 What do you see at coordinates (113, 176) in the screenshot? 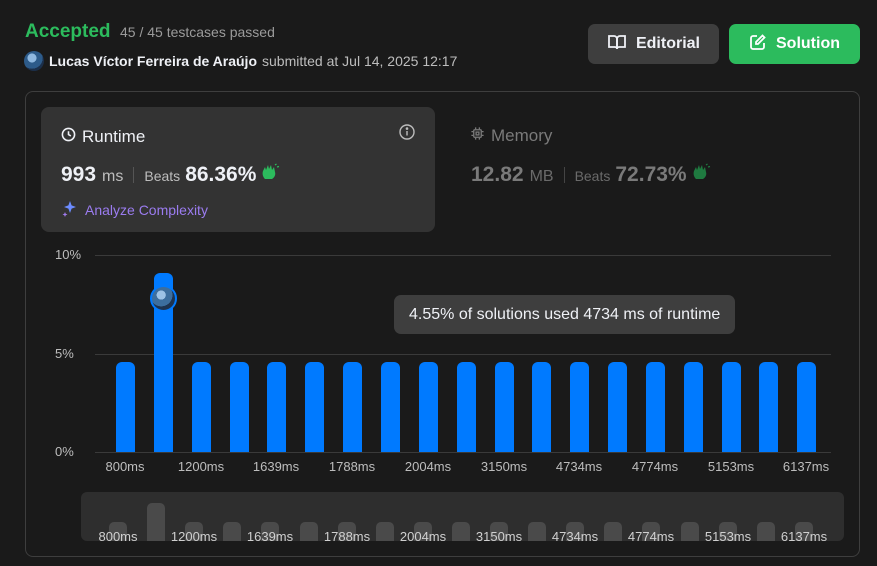
I see `runtime-unit: ms` at bounding box center [113, 176].